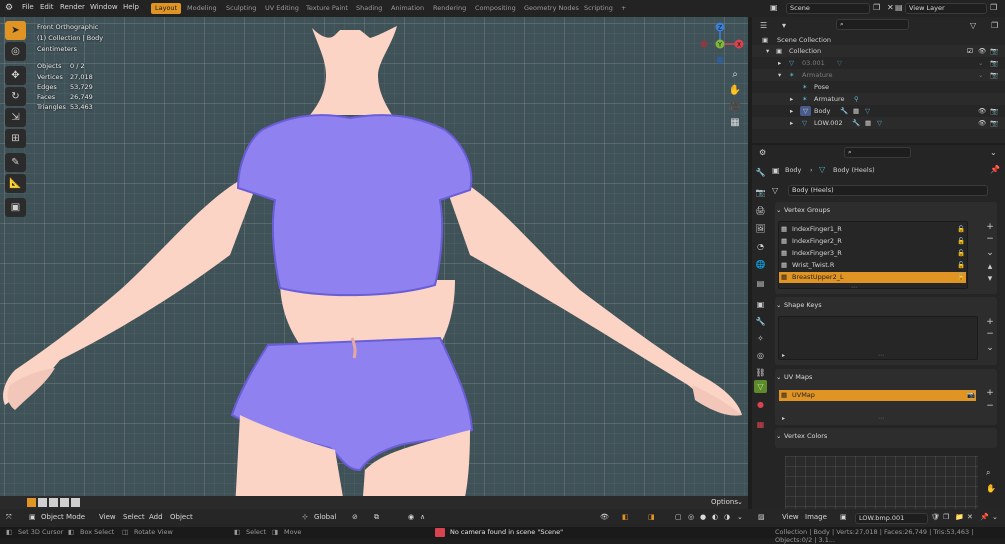  I want to click on menu-edit: Edit, so click(47, 7).